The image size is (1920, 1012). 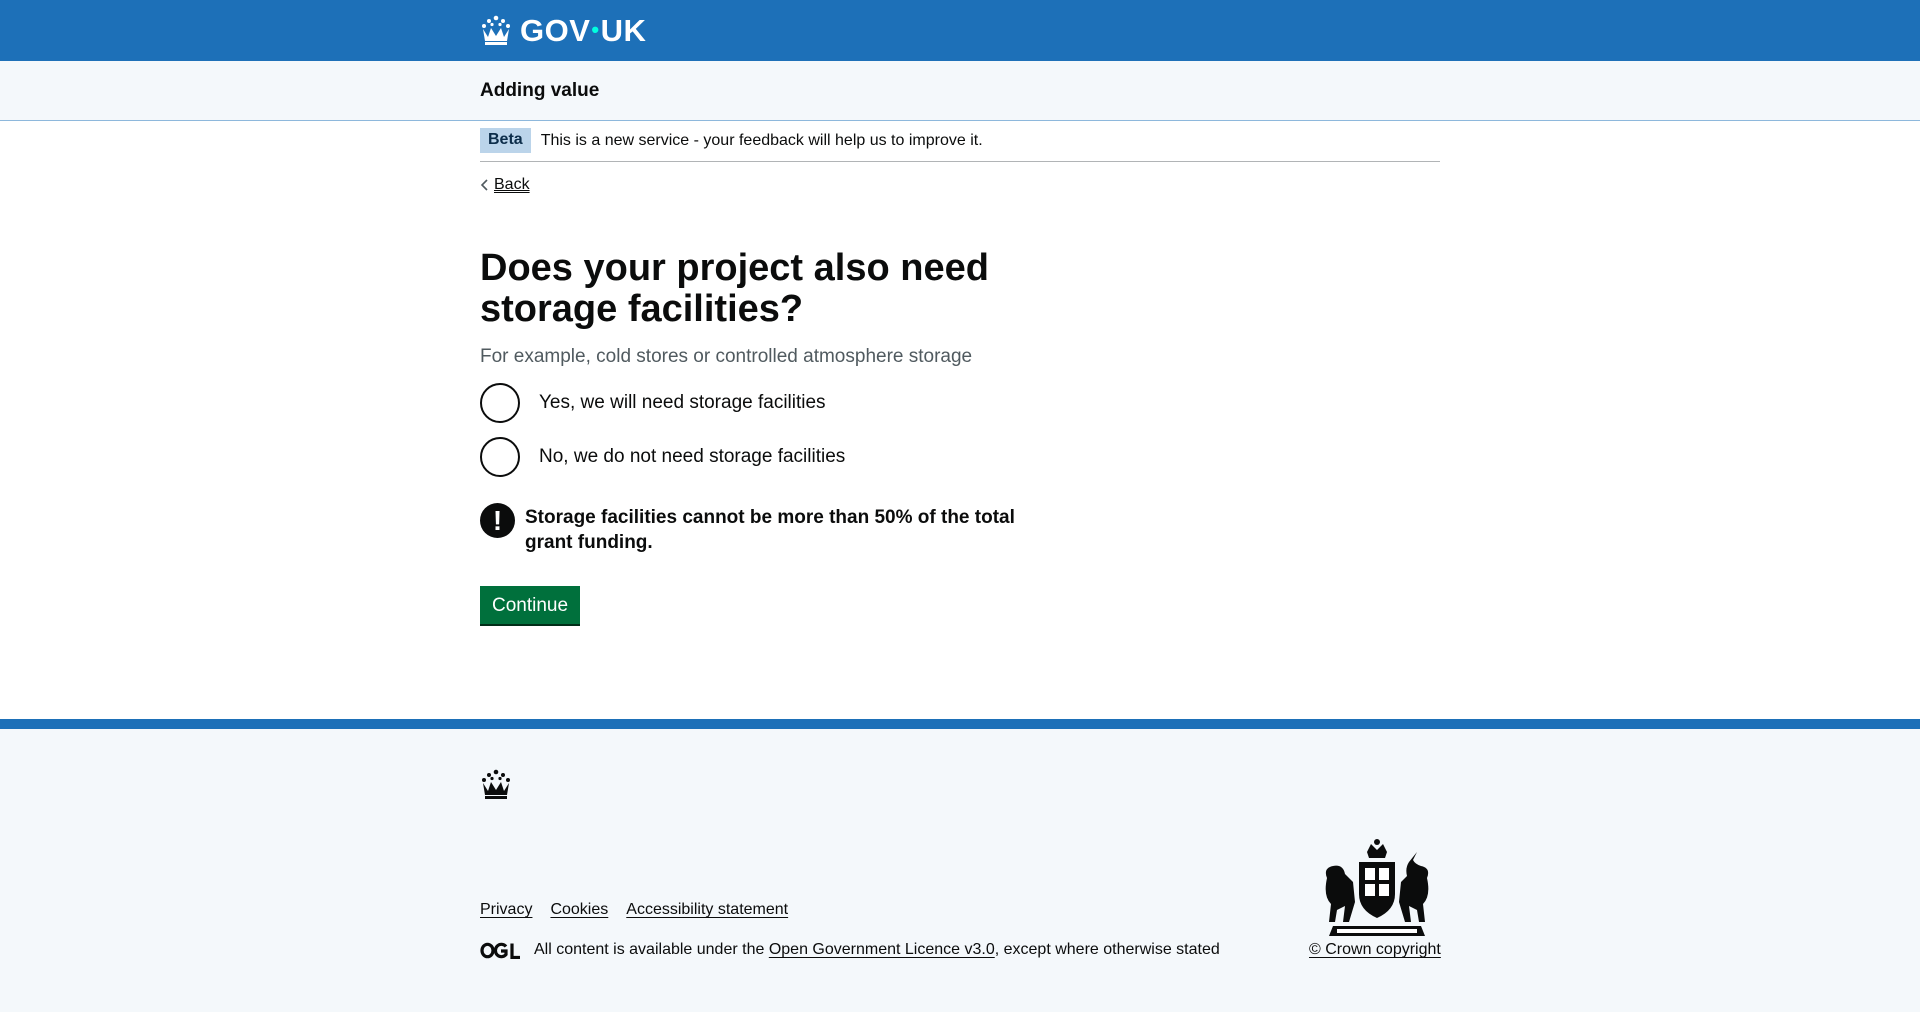 I want to click on ogl-logo-icon, so click(x=500, y=950).